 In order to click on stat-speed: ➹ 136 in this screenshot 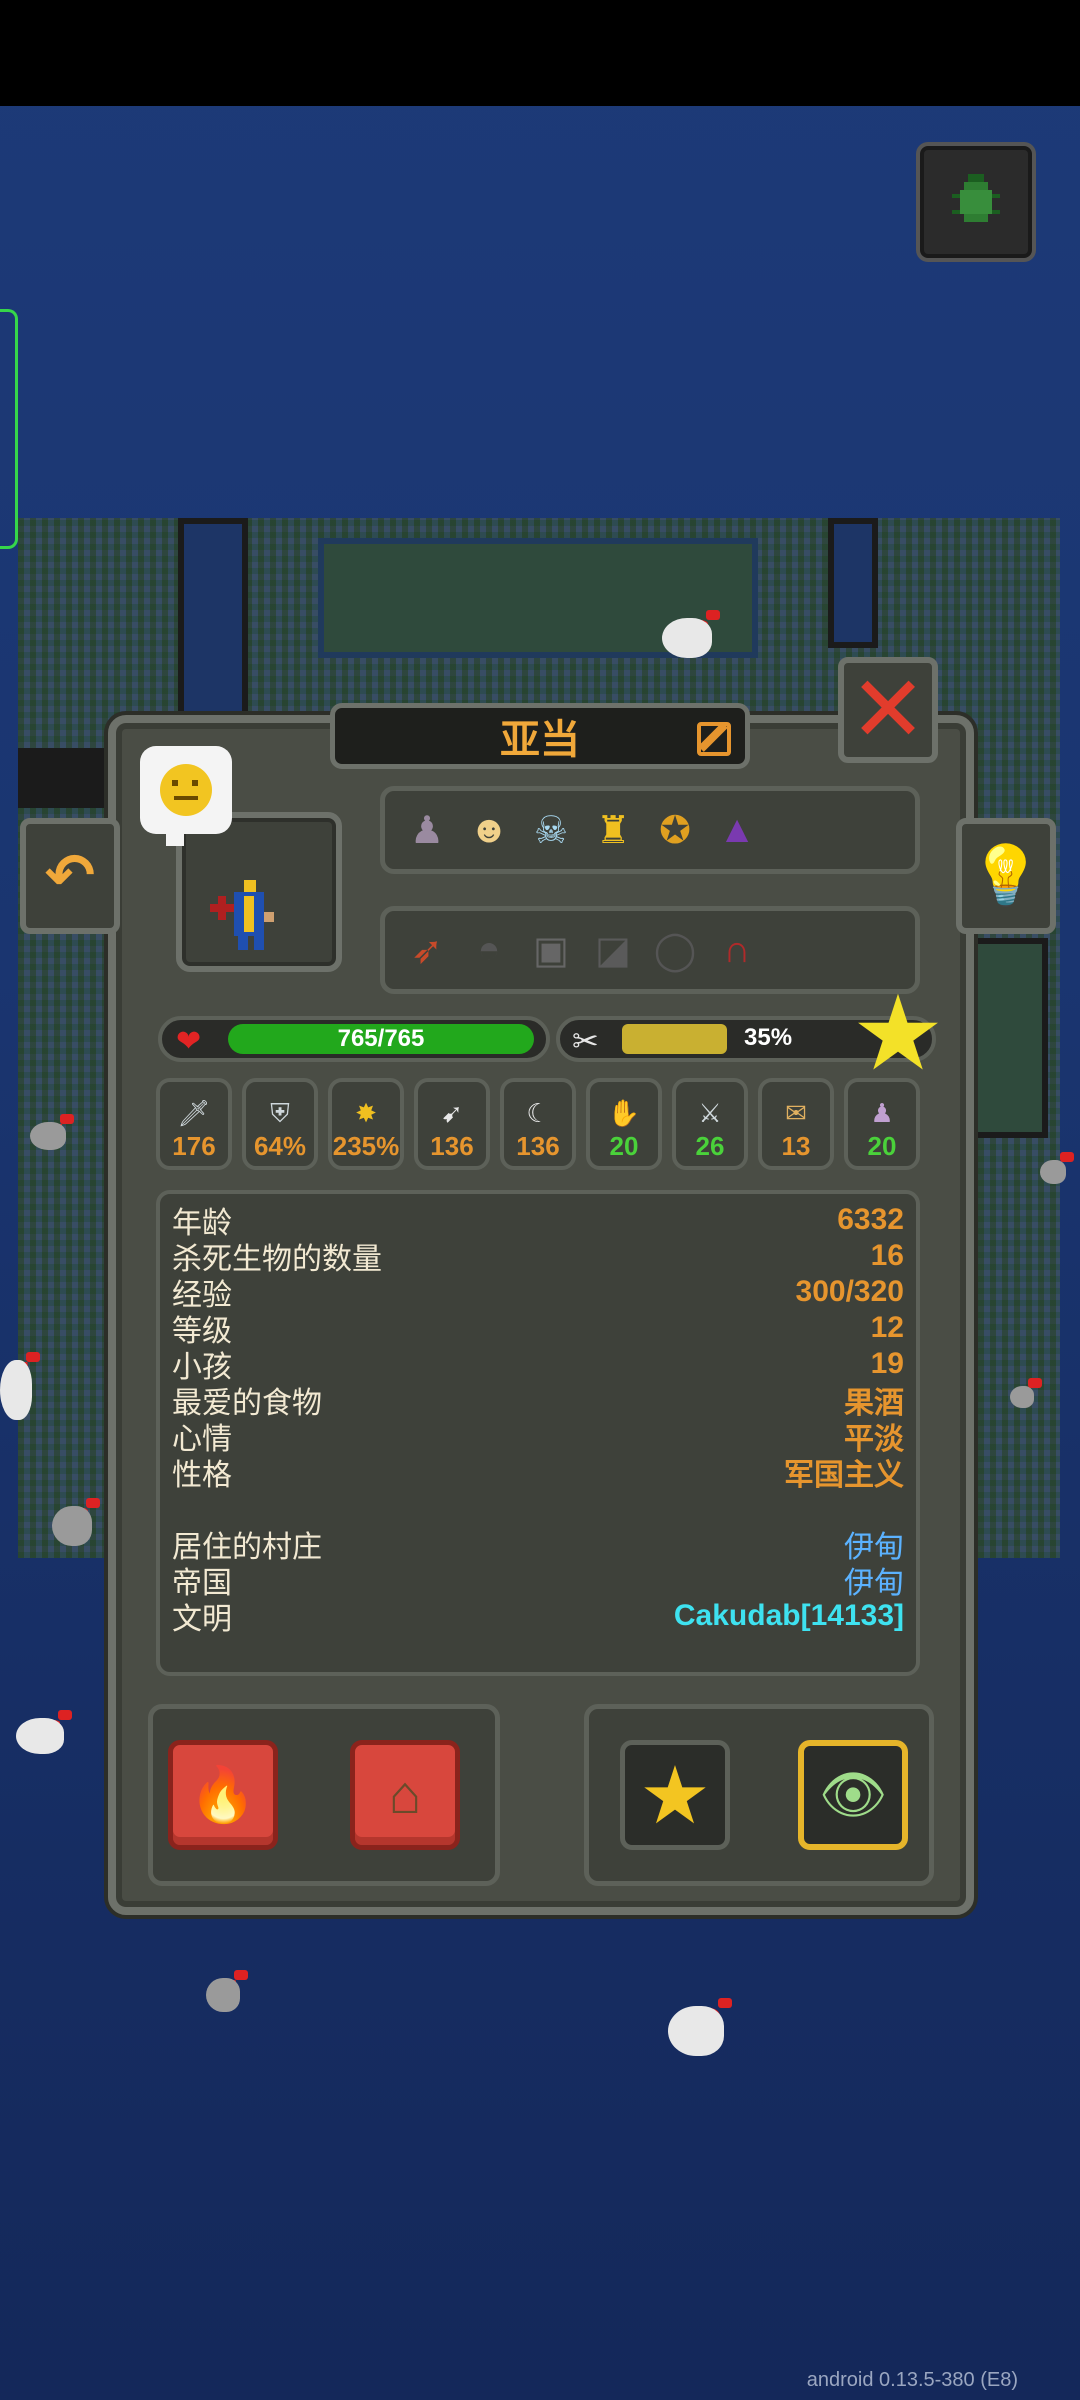, I will do `click(452, 1124)`.